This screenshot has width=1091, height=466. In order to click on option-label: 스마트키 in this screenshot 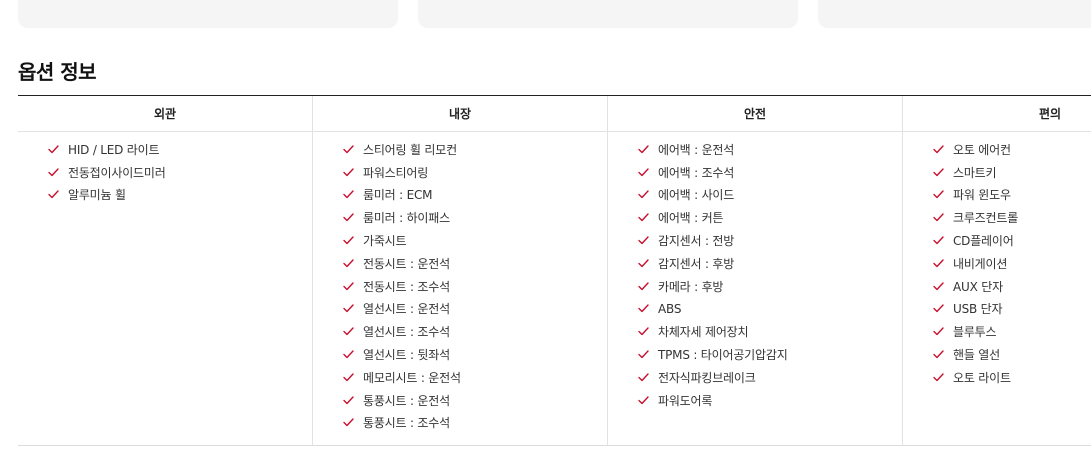, I will do `click(975, 172)`.